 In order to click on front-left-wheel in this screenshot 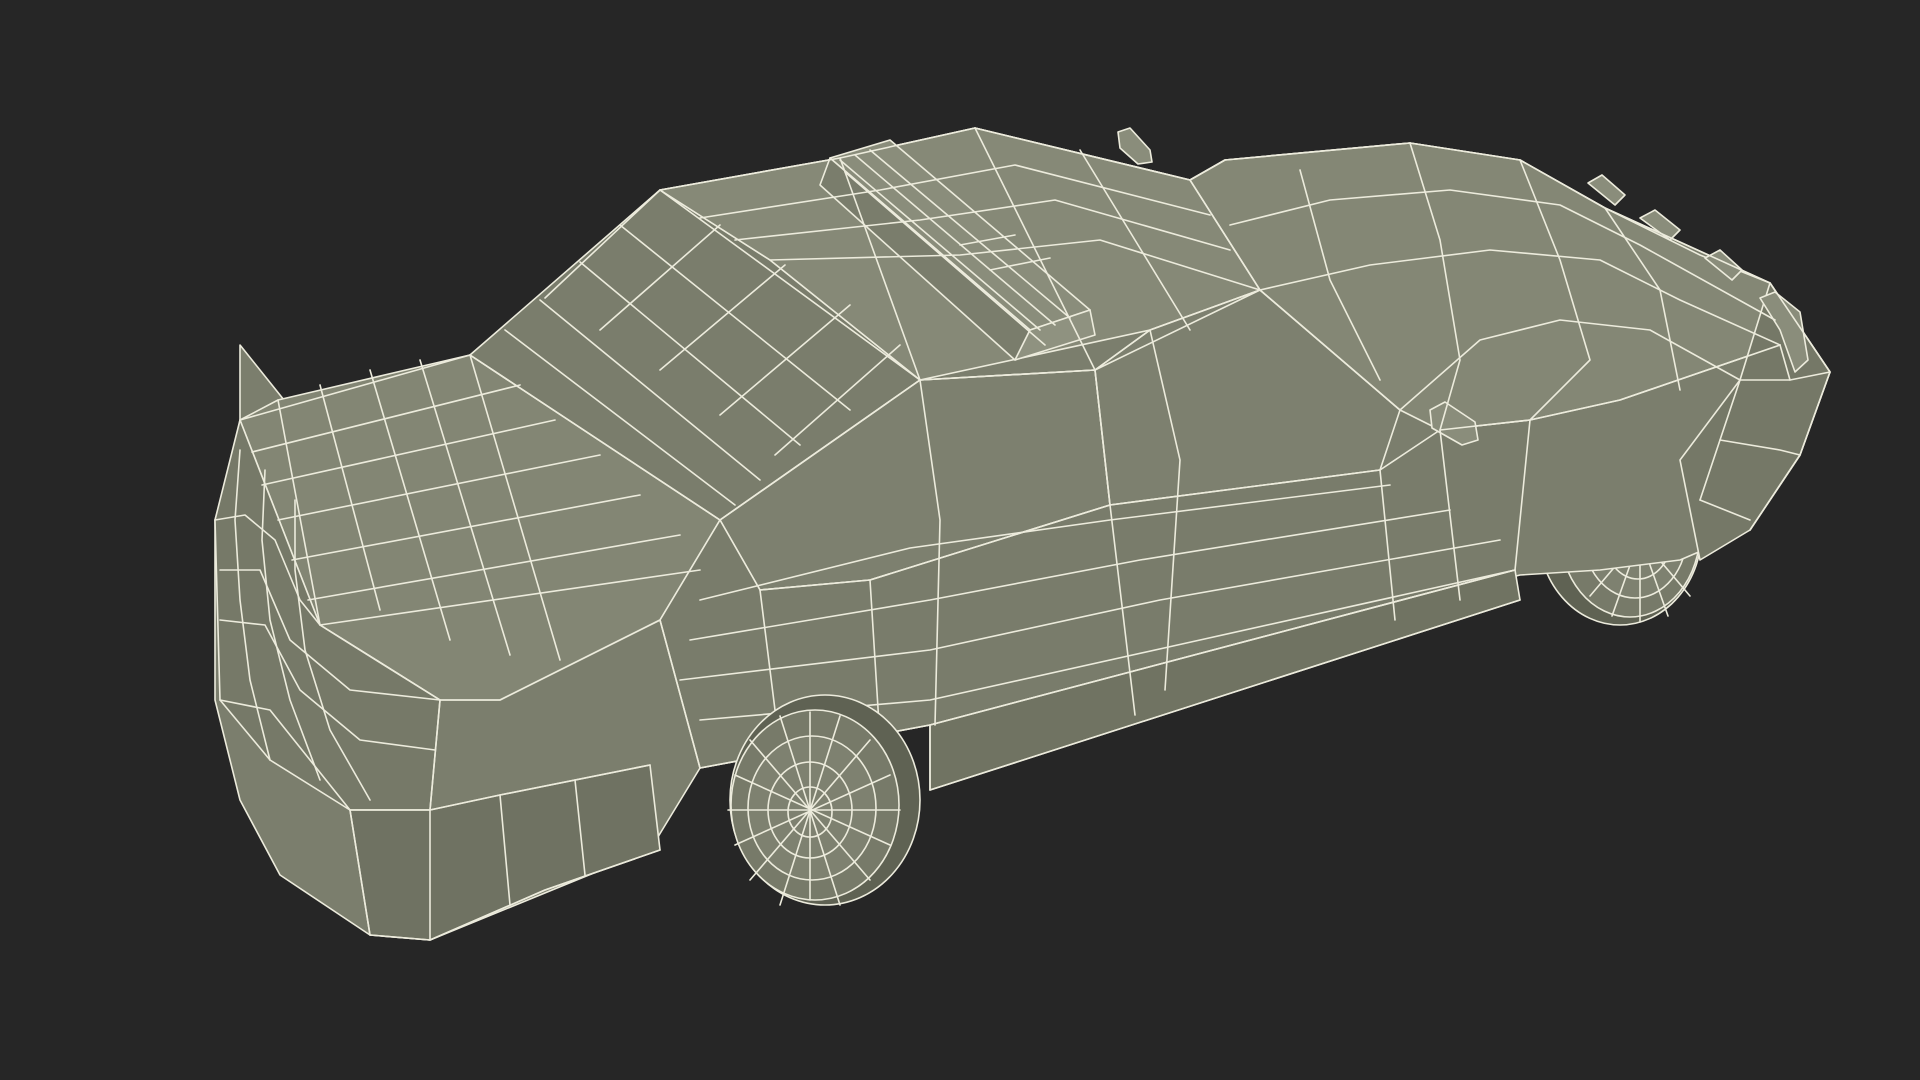, I will do `click(824, 800)`.